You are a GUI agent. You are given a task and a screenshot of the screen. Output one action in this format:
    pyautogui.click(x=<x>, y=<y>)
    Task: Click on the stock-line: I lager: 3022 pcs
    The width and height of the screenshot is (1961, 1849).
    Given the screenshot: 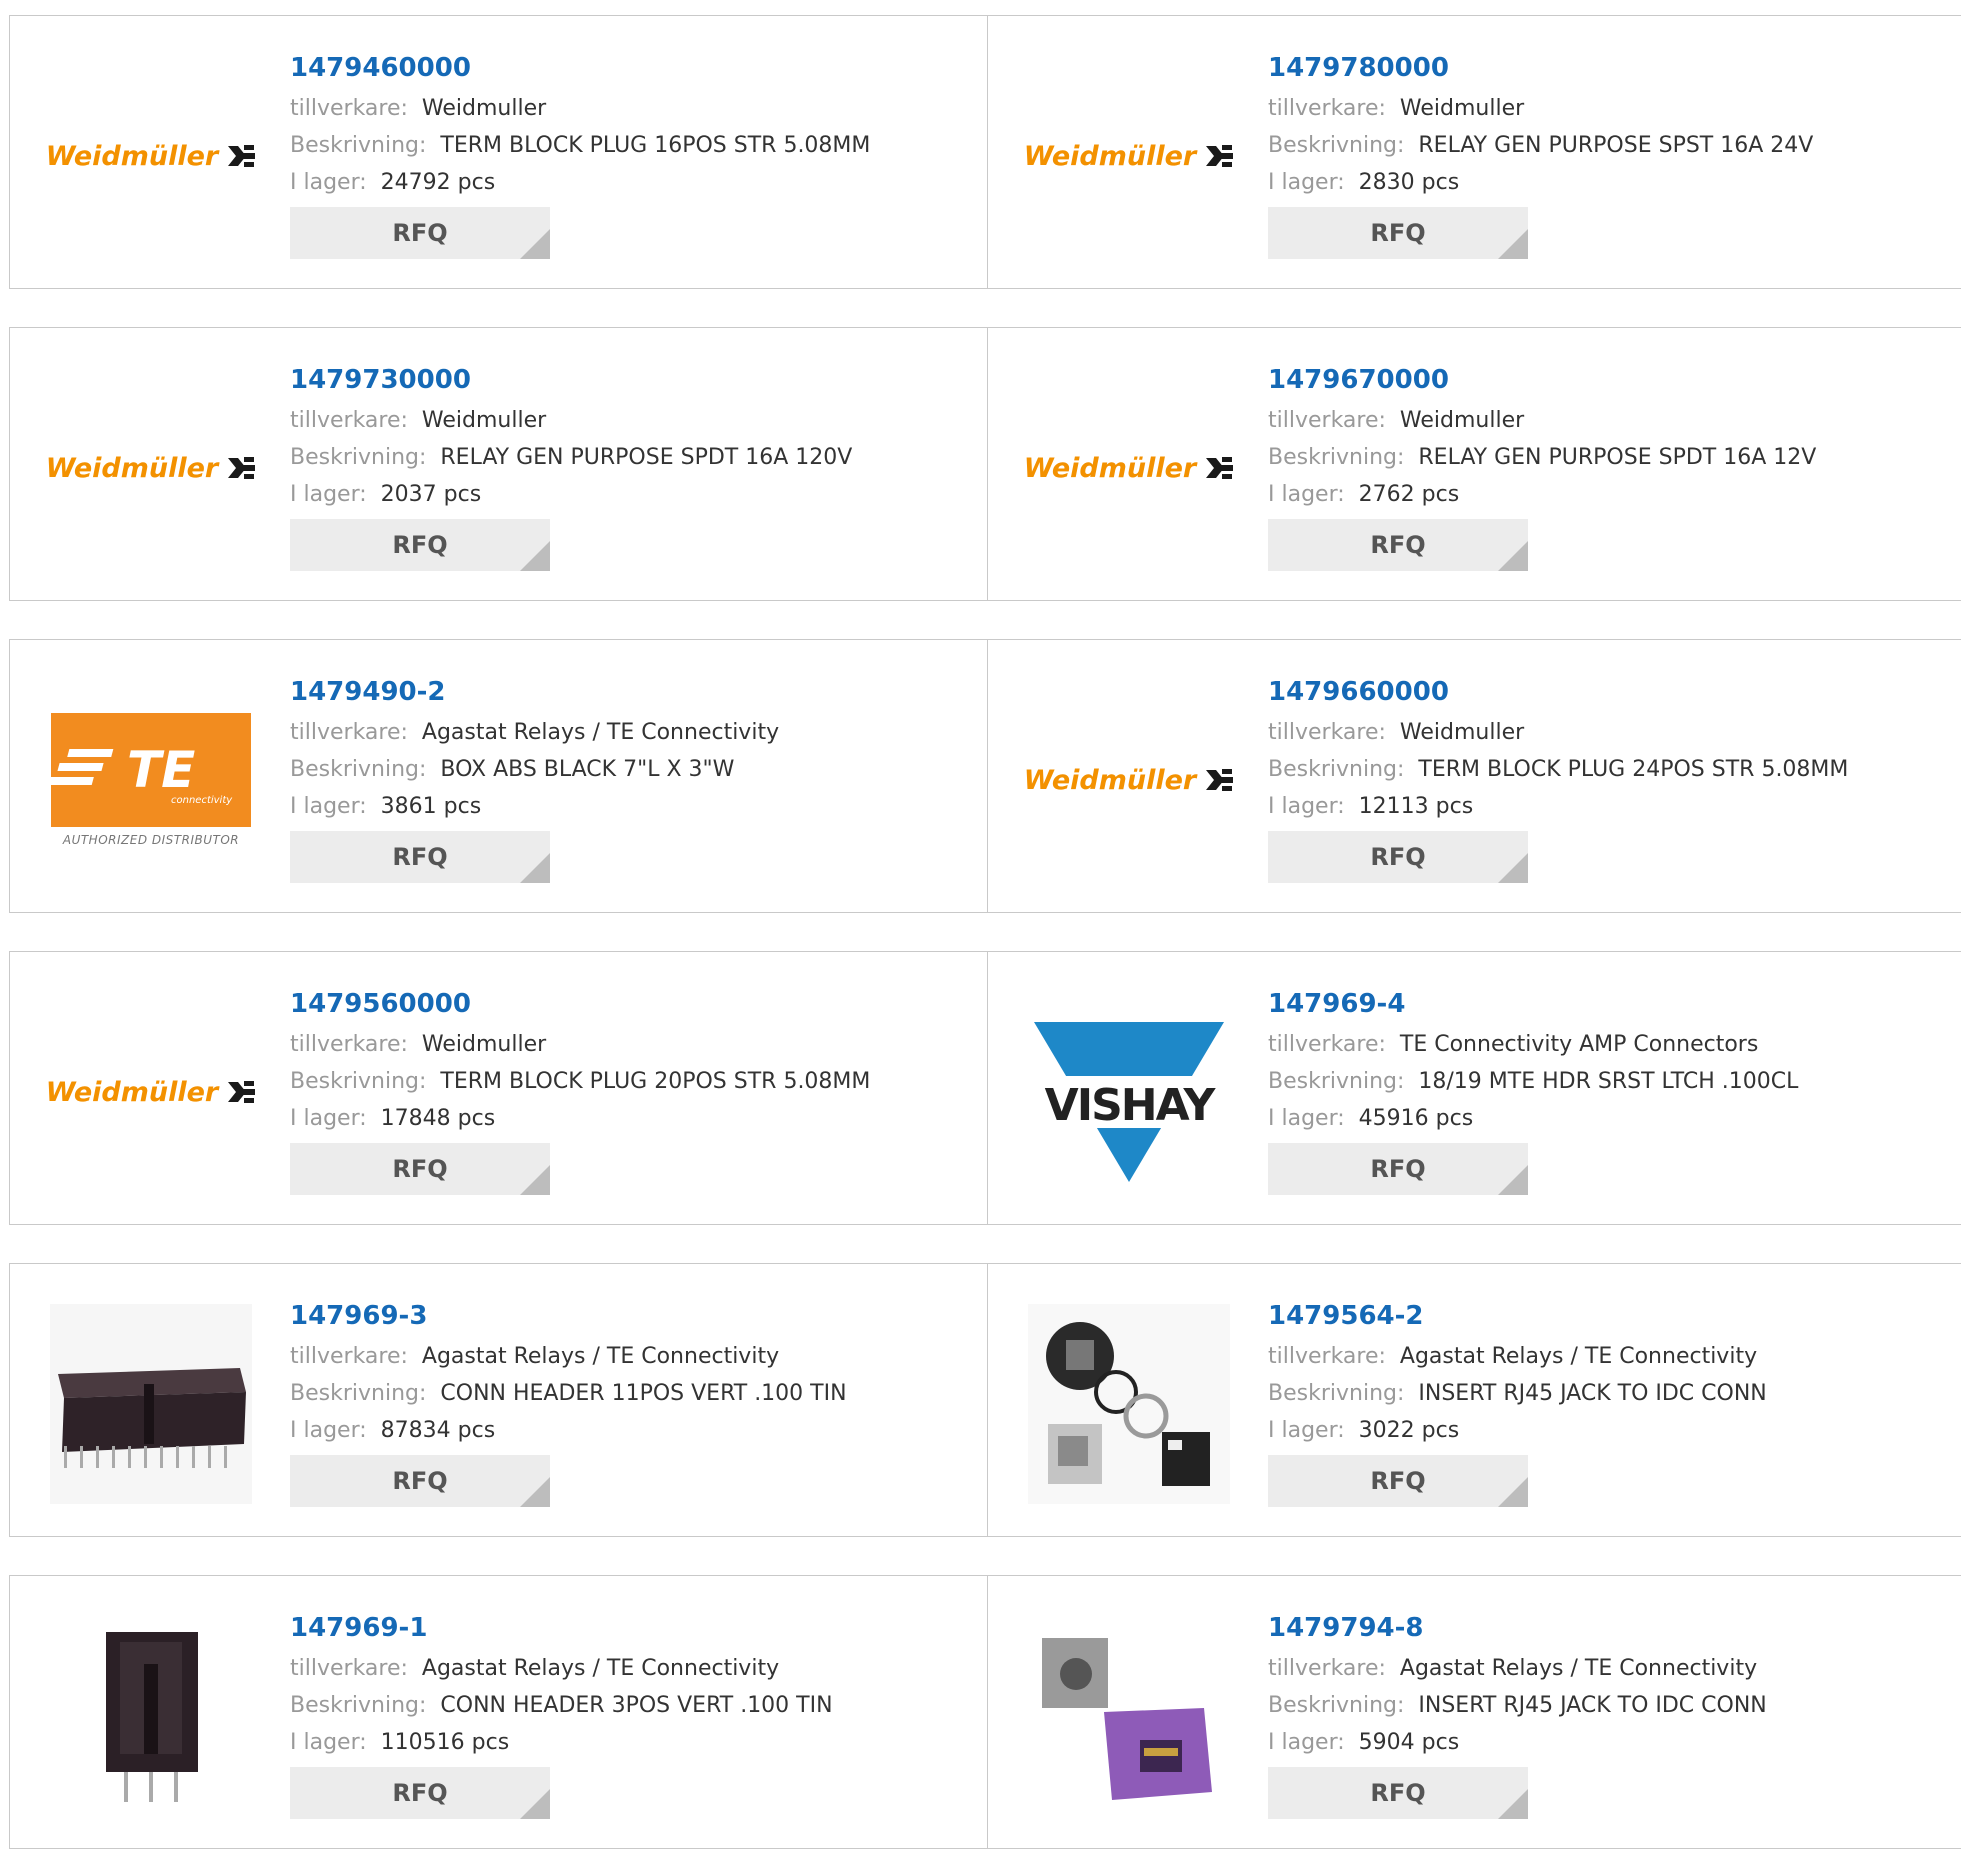 What is the action you would take?
    pyautogui.click(x=1517, y=1430)
    